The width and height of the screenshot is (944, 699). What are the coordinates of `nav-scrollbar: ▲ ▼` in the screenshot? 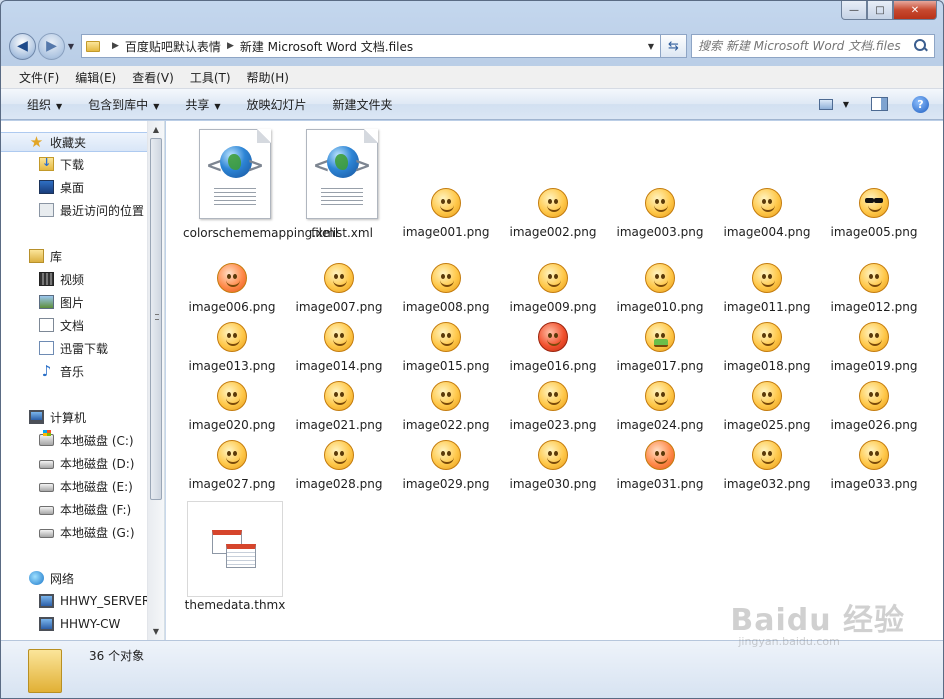 It's located at (155, 380).